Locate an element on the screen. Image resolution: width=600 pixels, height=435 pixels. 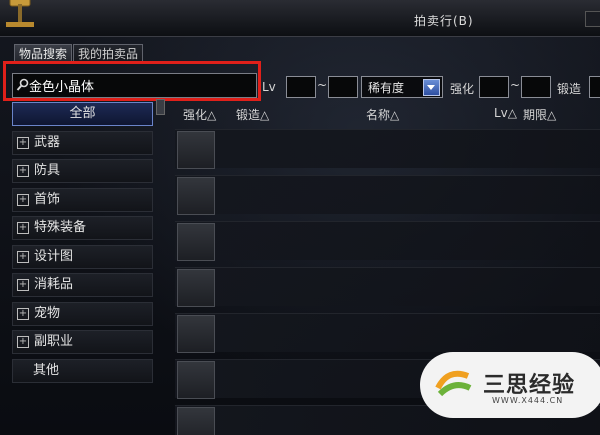
category-pet: + 宠物 is located at coordinates (82, 313).